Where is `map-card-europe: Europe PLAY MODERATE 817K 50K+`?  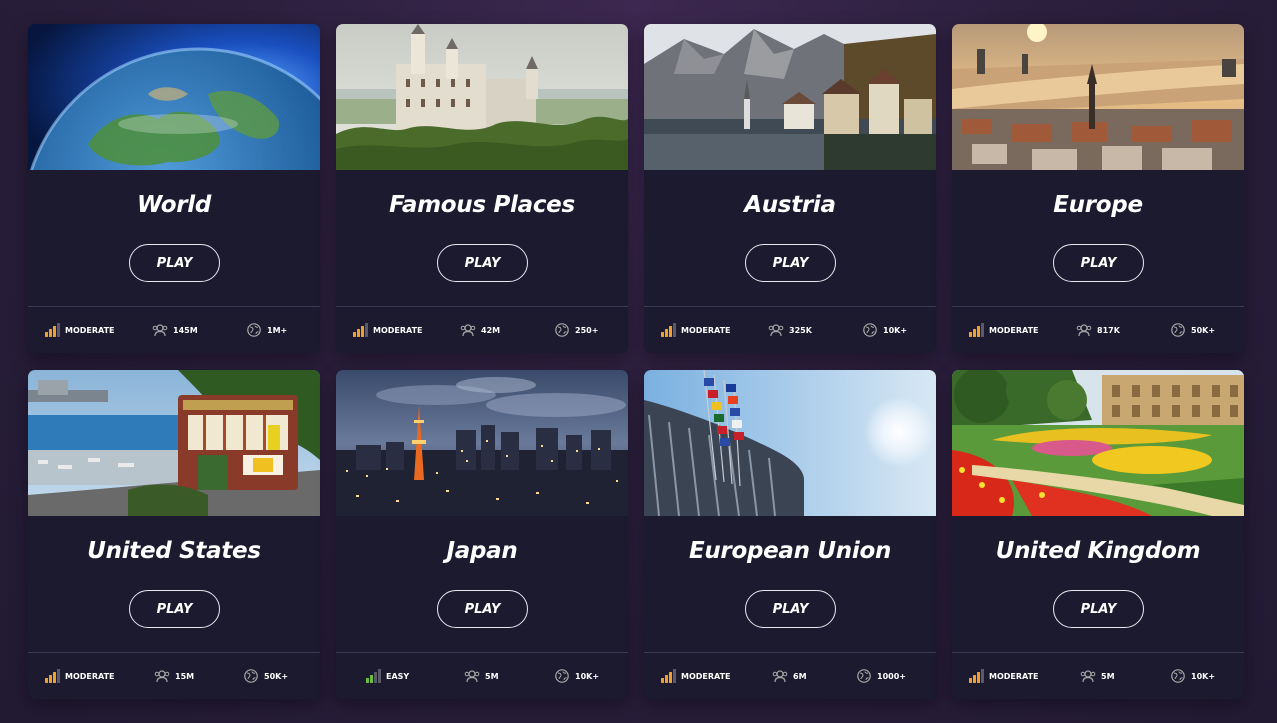
map-card-europe: Europe PLAY MODERATE 817K 50K+ is located at coordinates (1098, 188).